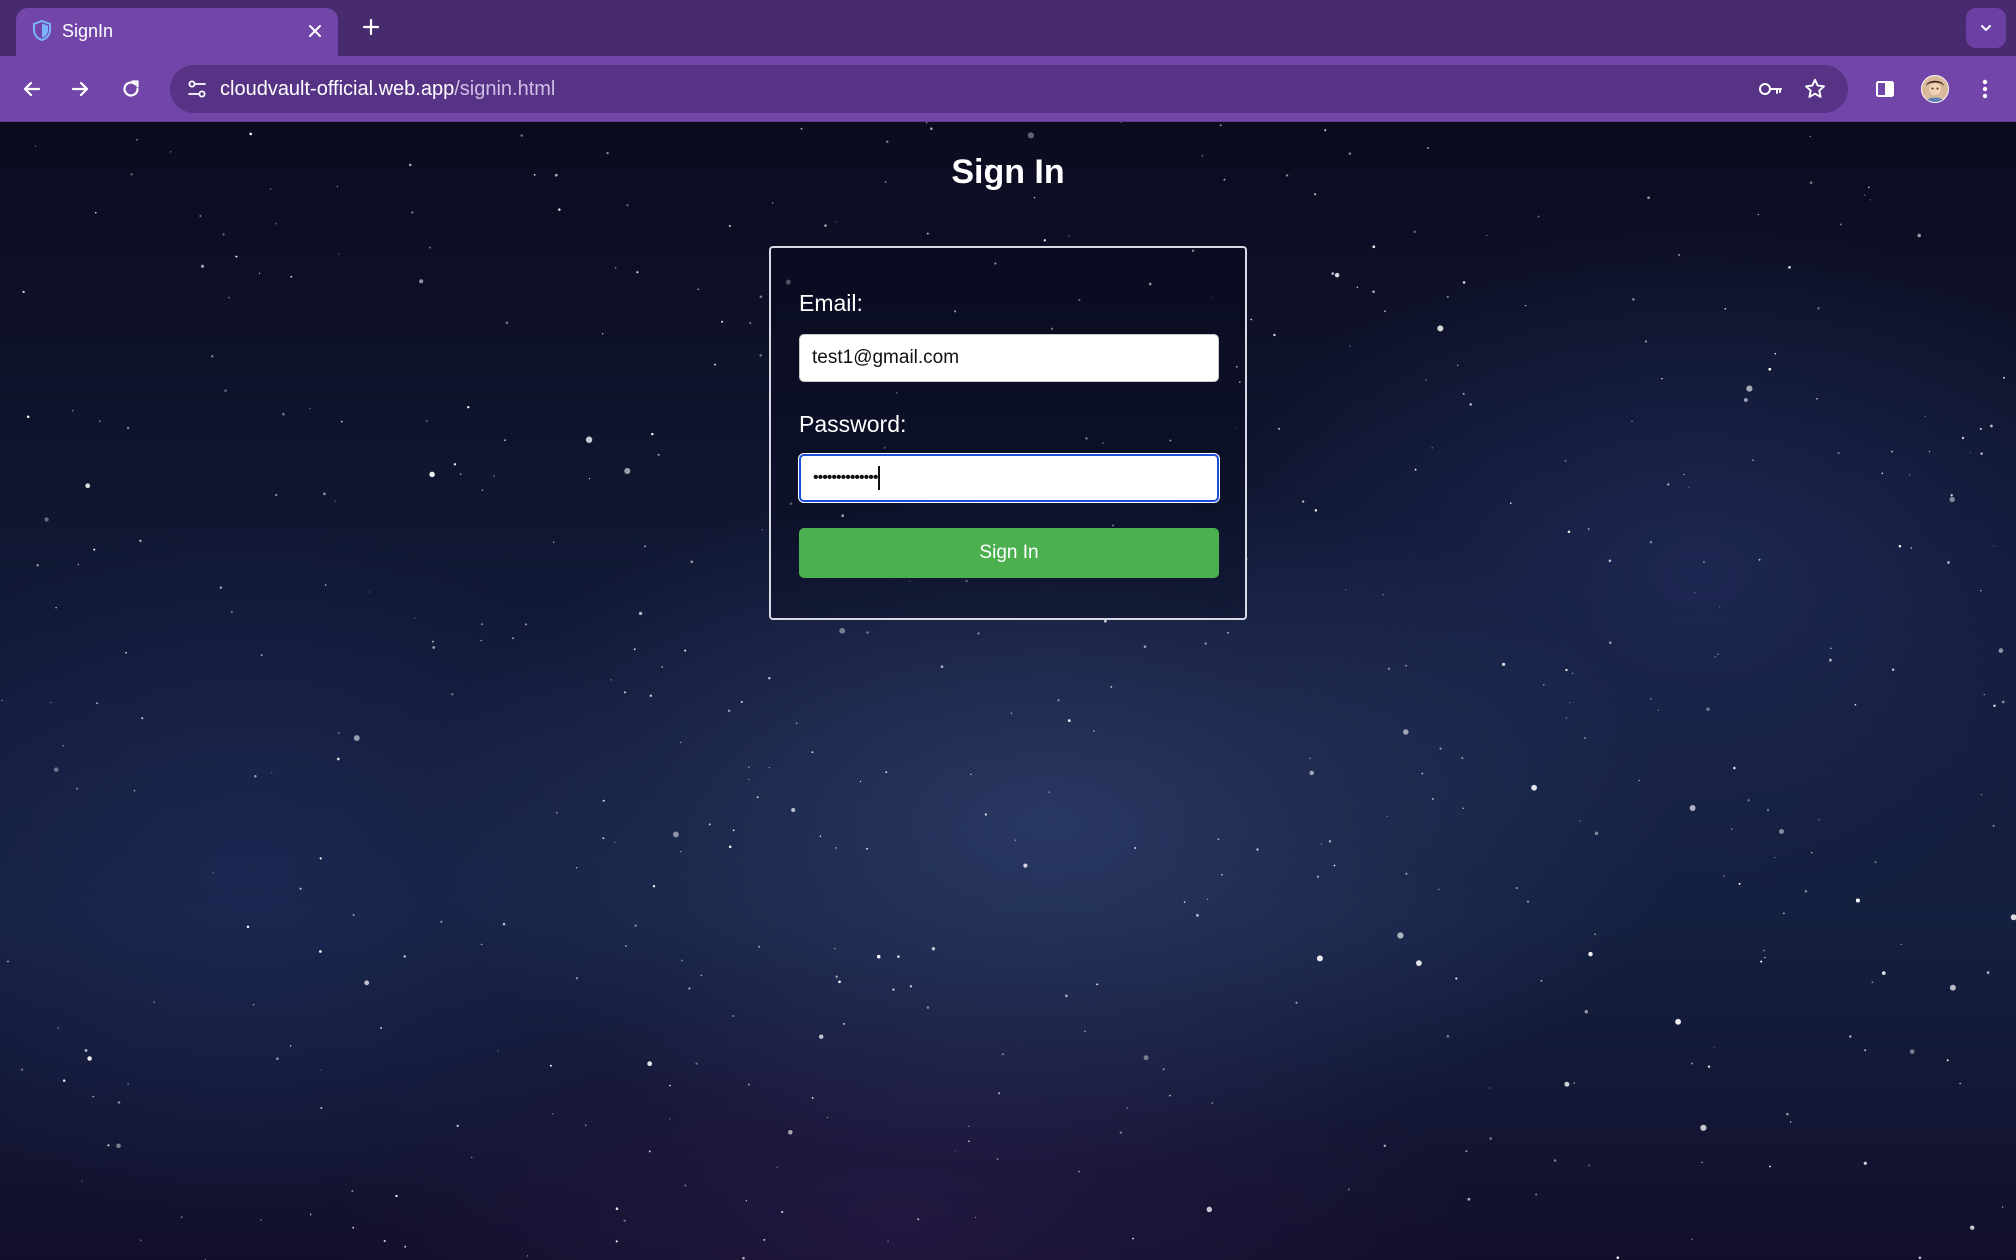 The image size is (2016, 1260). I want to click on chevron-down-icon, so click(1986, 28).